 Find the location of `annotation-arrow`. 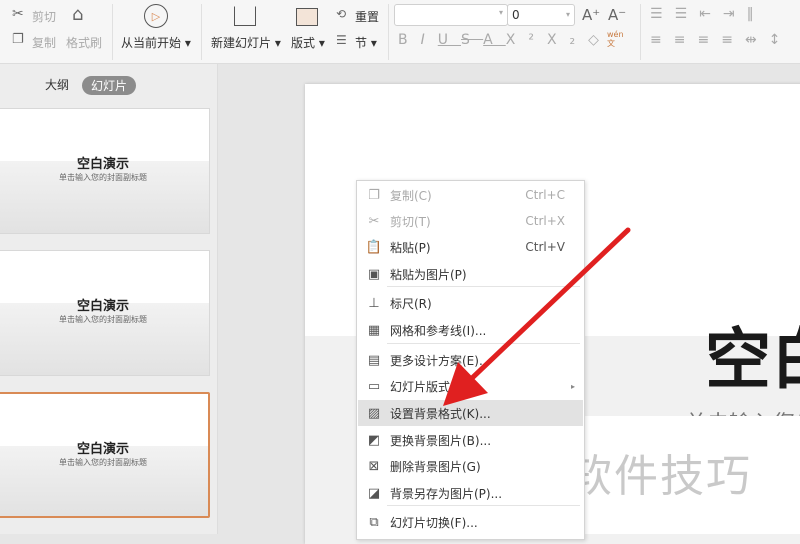

annotation-arrow is located at coordinates (537, 316).